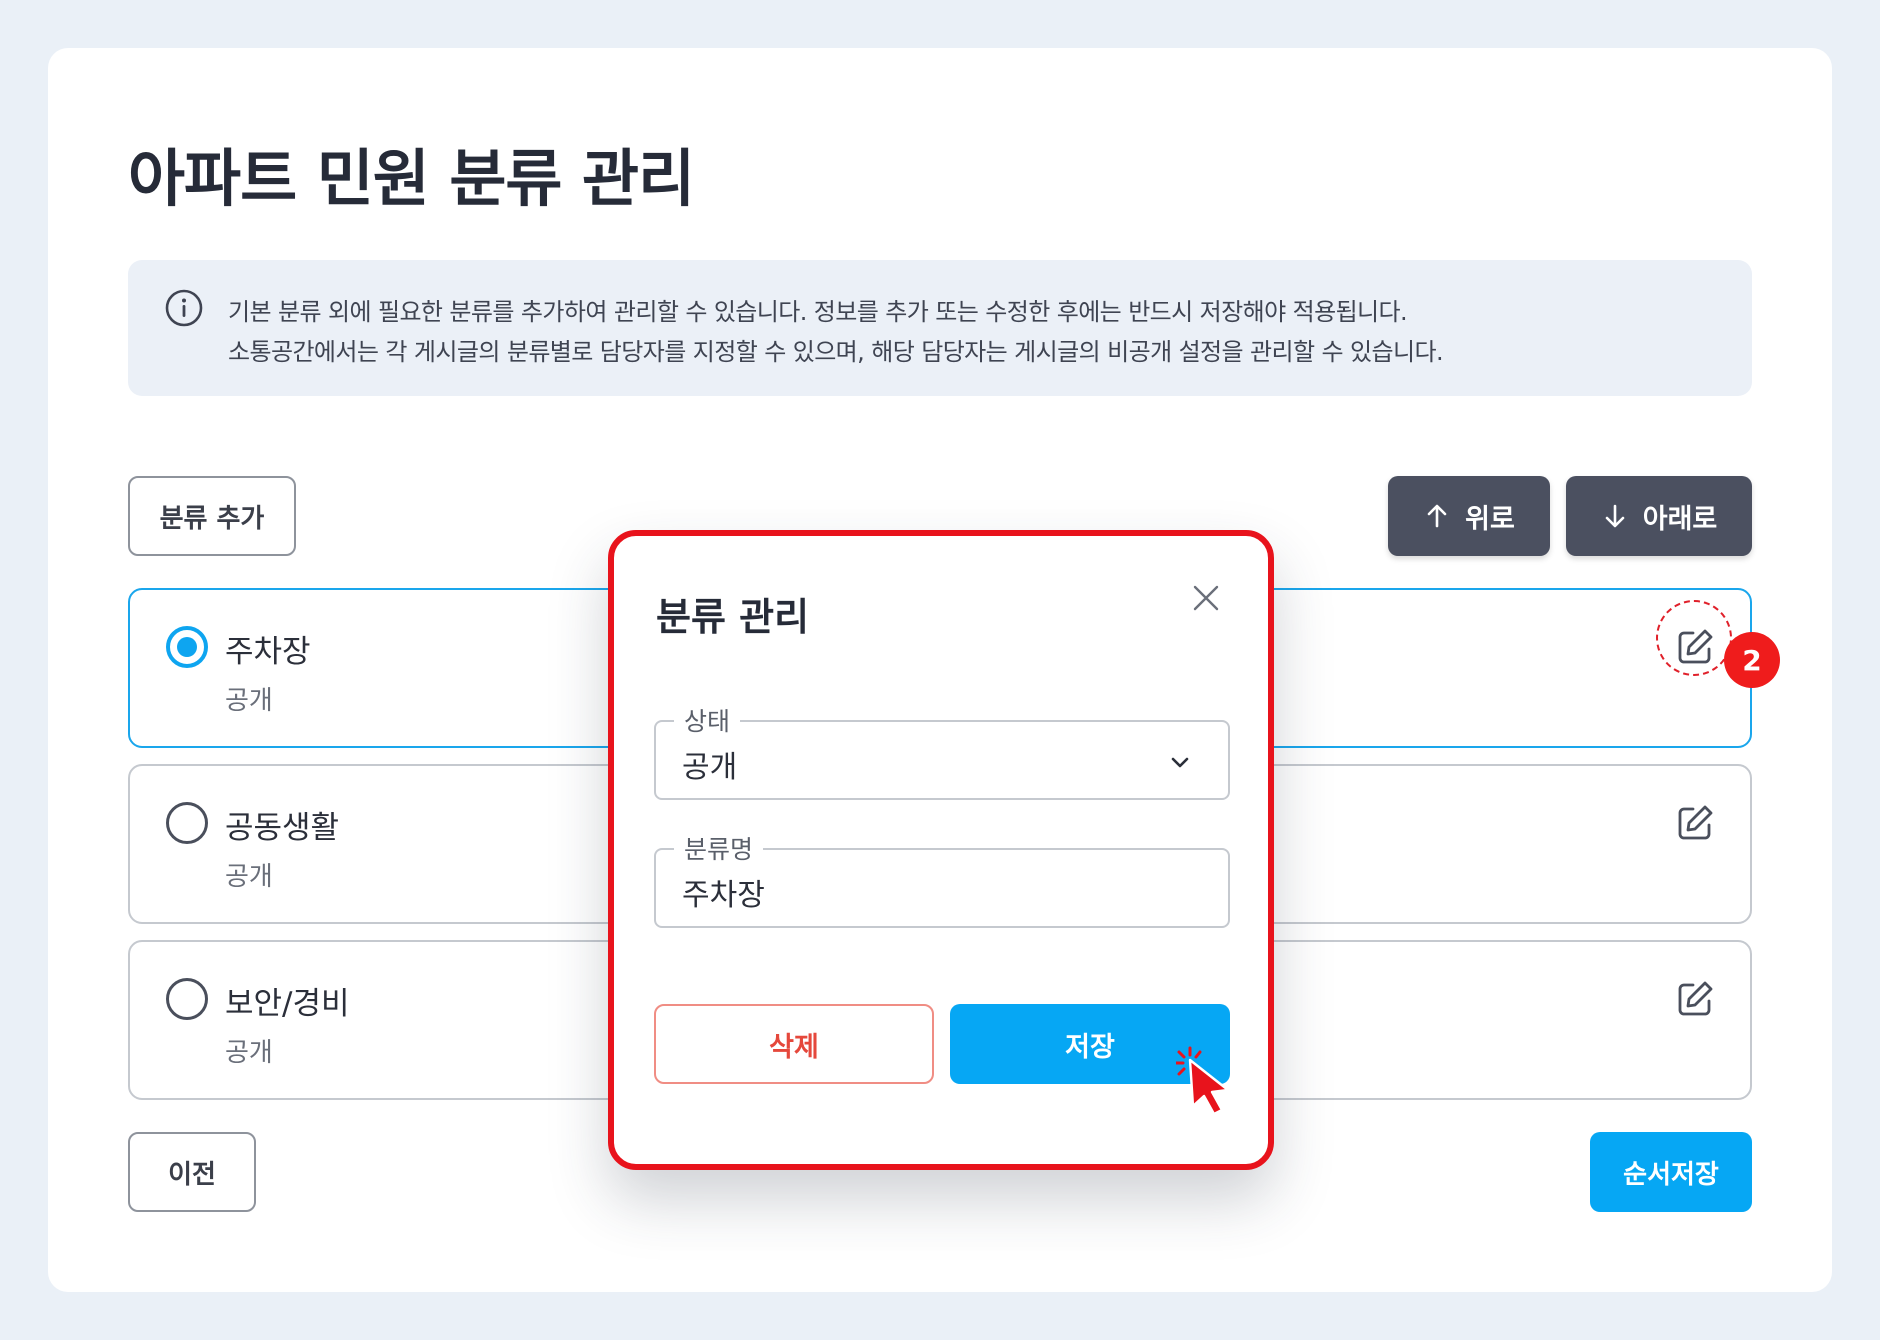 The image size is (1880, 1340). What do you see at coordinates (1752, 660) in the screenshot?
I see `step-number-badge: 2` at bounding box center [1752, 660].